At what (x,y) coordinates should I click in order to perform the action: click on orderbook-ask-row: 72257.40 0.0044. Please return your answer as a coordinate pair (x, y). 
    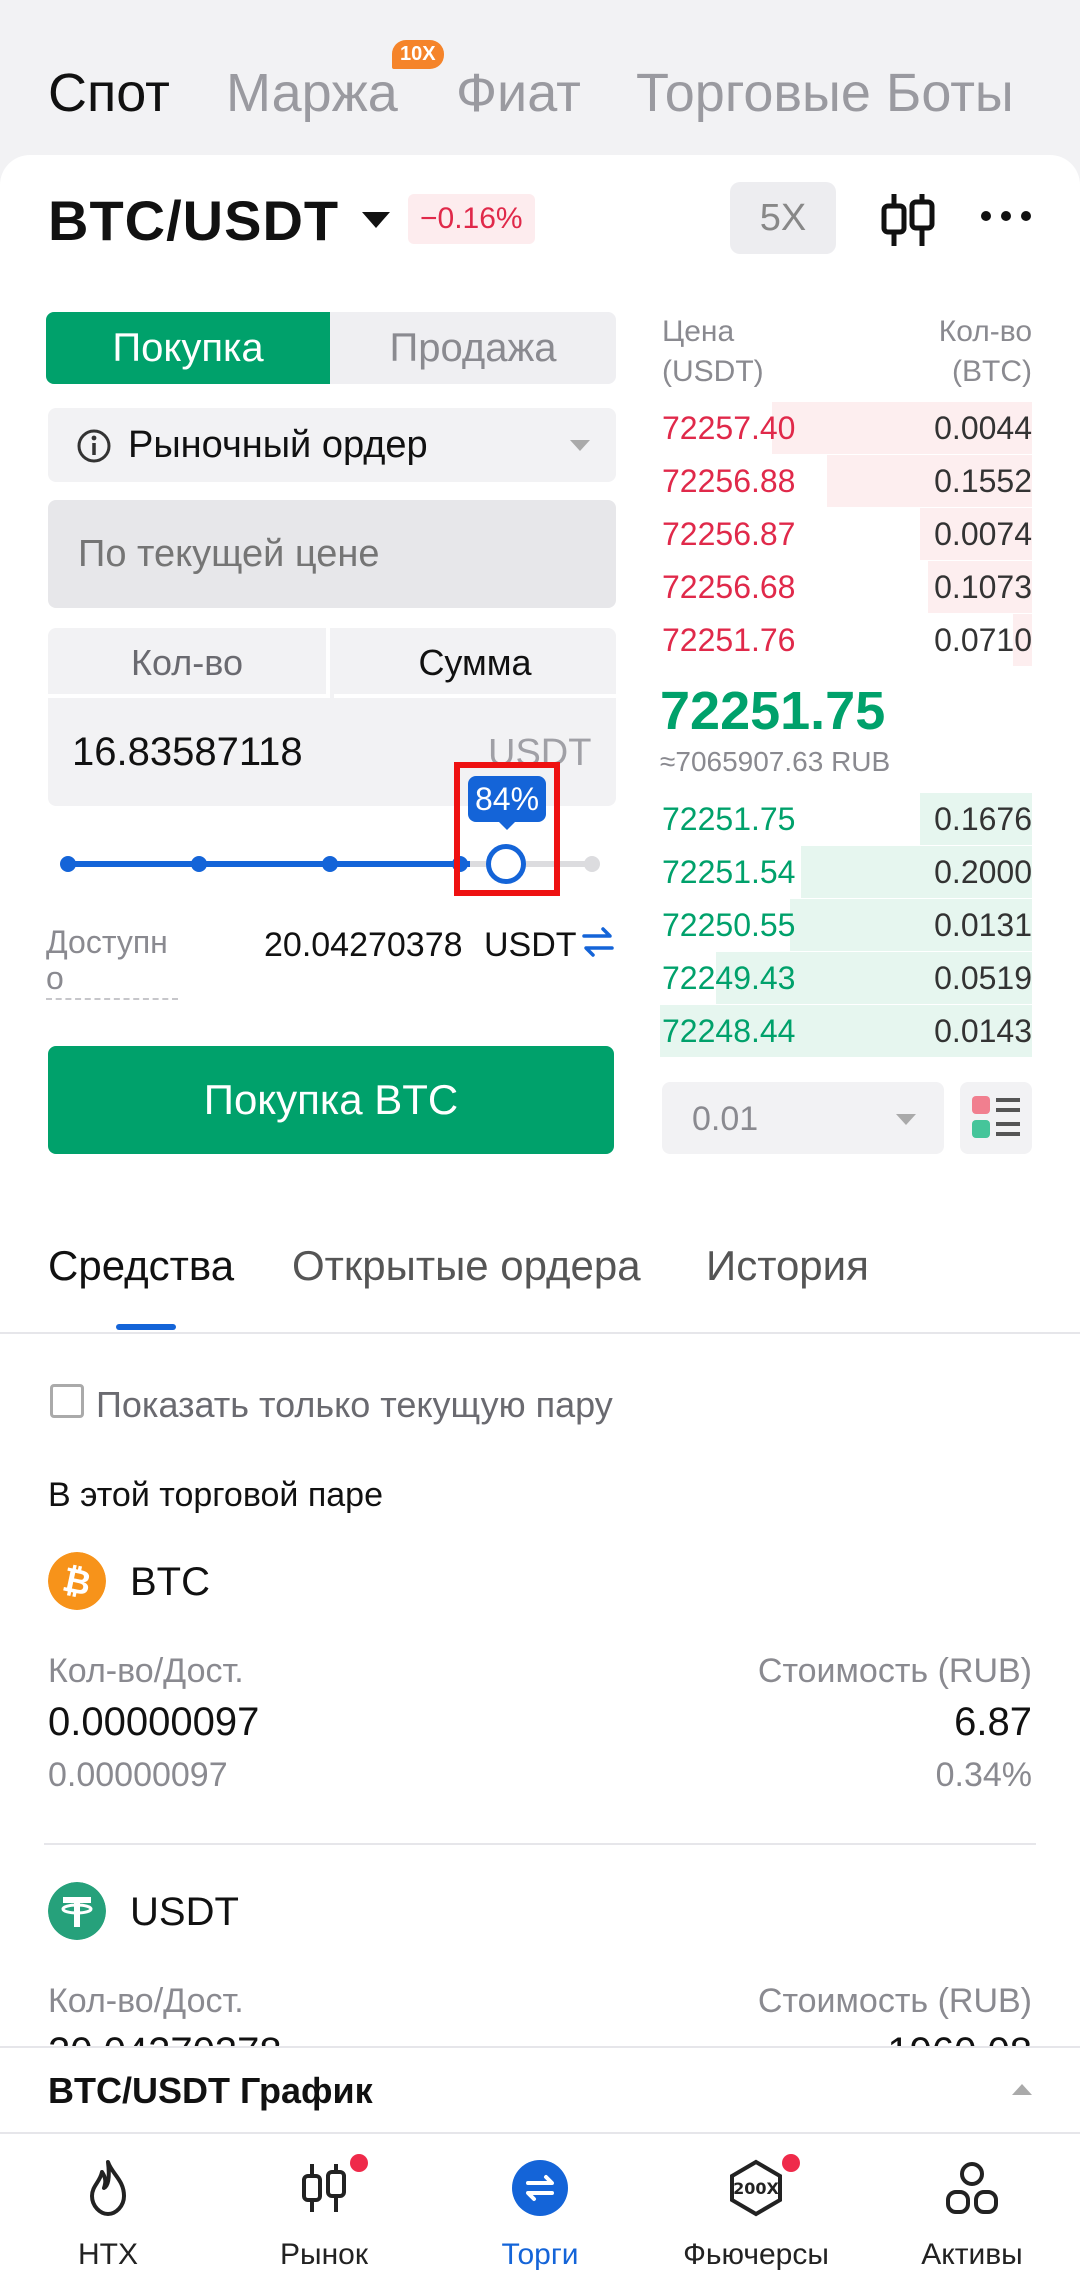
    Looking at the image, I should click on (846, 428).